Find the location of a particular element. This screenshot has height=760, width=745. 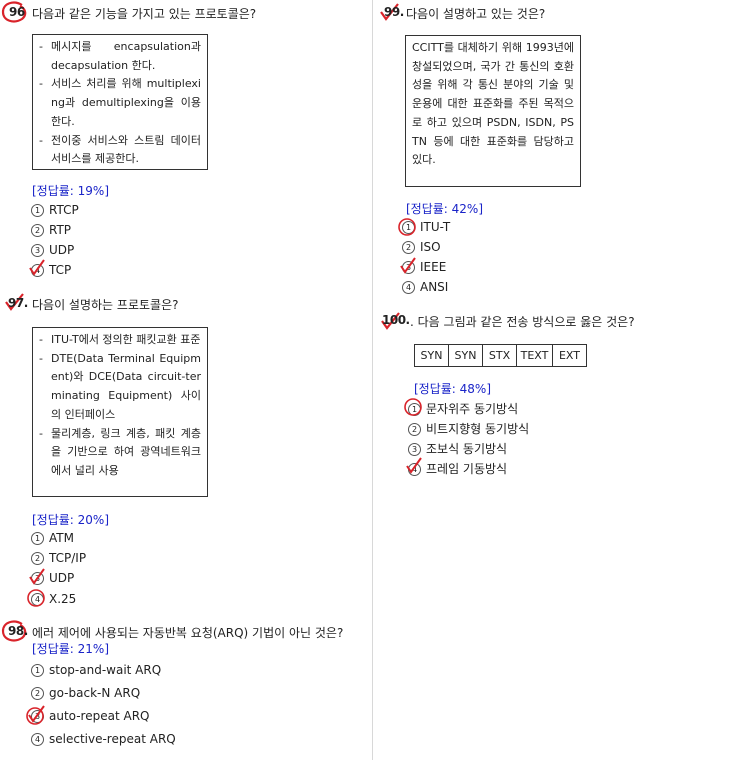

option-4: 4 ANSI is located at coordinates (425, 287).